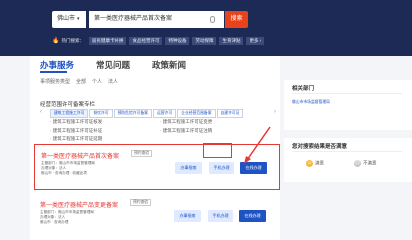 The height and width of the screenshot is (240, 412). I want to click on arrow-head, so click(247, 160).